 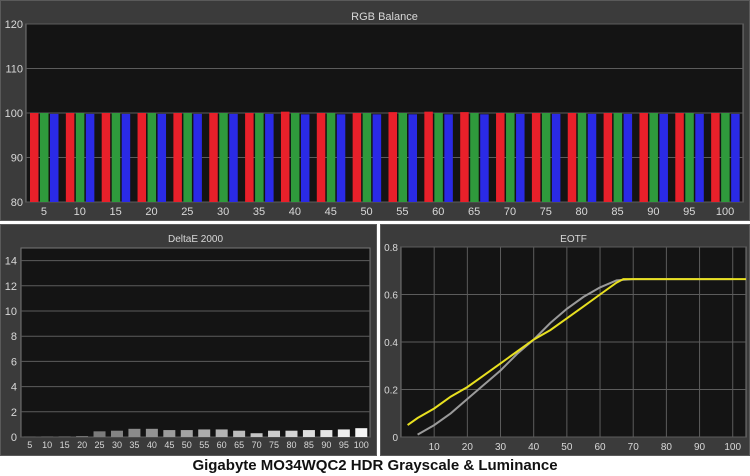 I want to click on x-tick-label: 55, so click(x=402, y=212).